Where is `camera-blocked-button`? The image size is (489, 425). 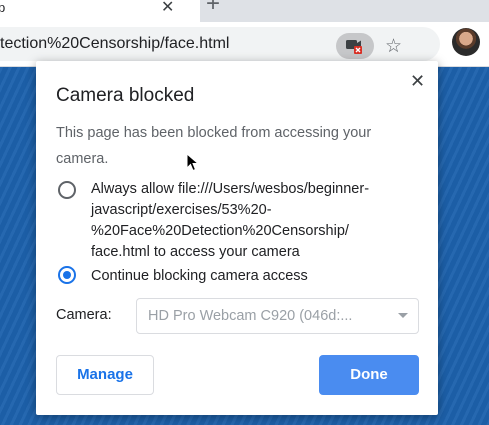
camera-blocked-button is located at coordinates (355, 46).